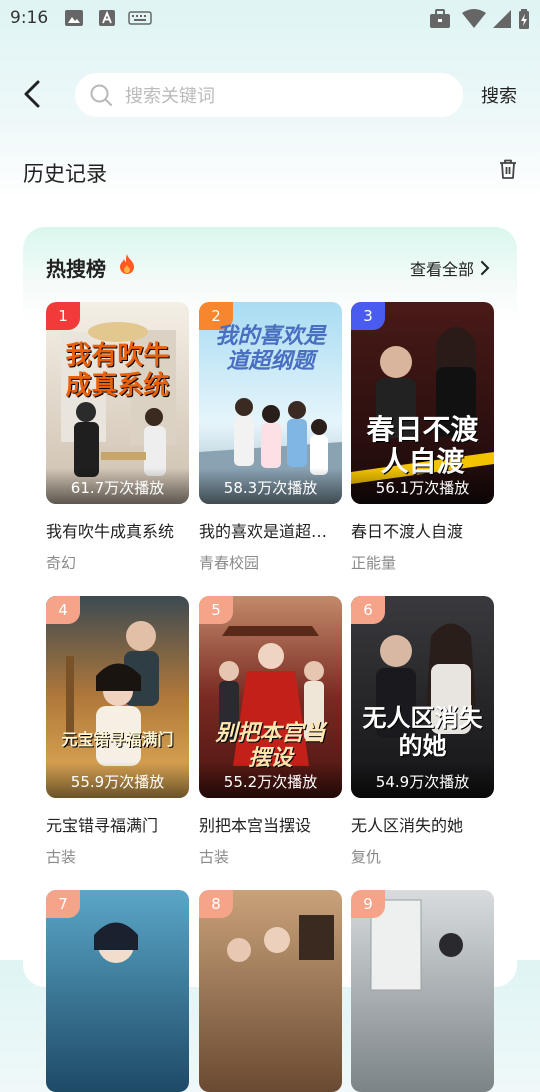  I want to click on hot-list-title: 热搜榜, so click(76, 269).